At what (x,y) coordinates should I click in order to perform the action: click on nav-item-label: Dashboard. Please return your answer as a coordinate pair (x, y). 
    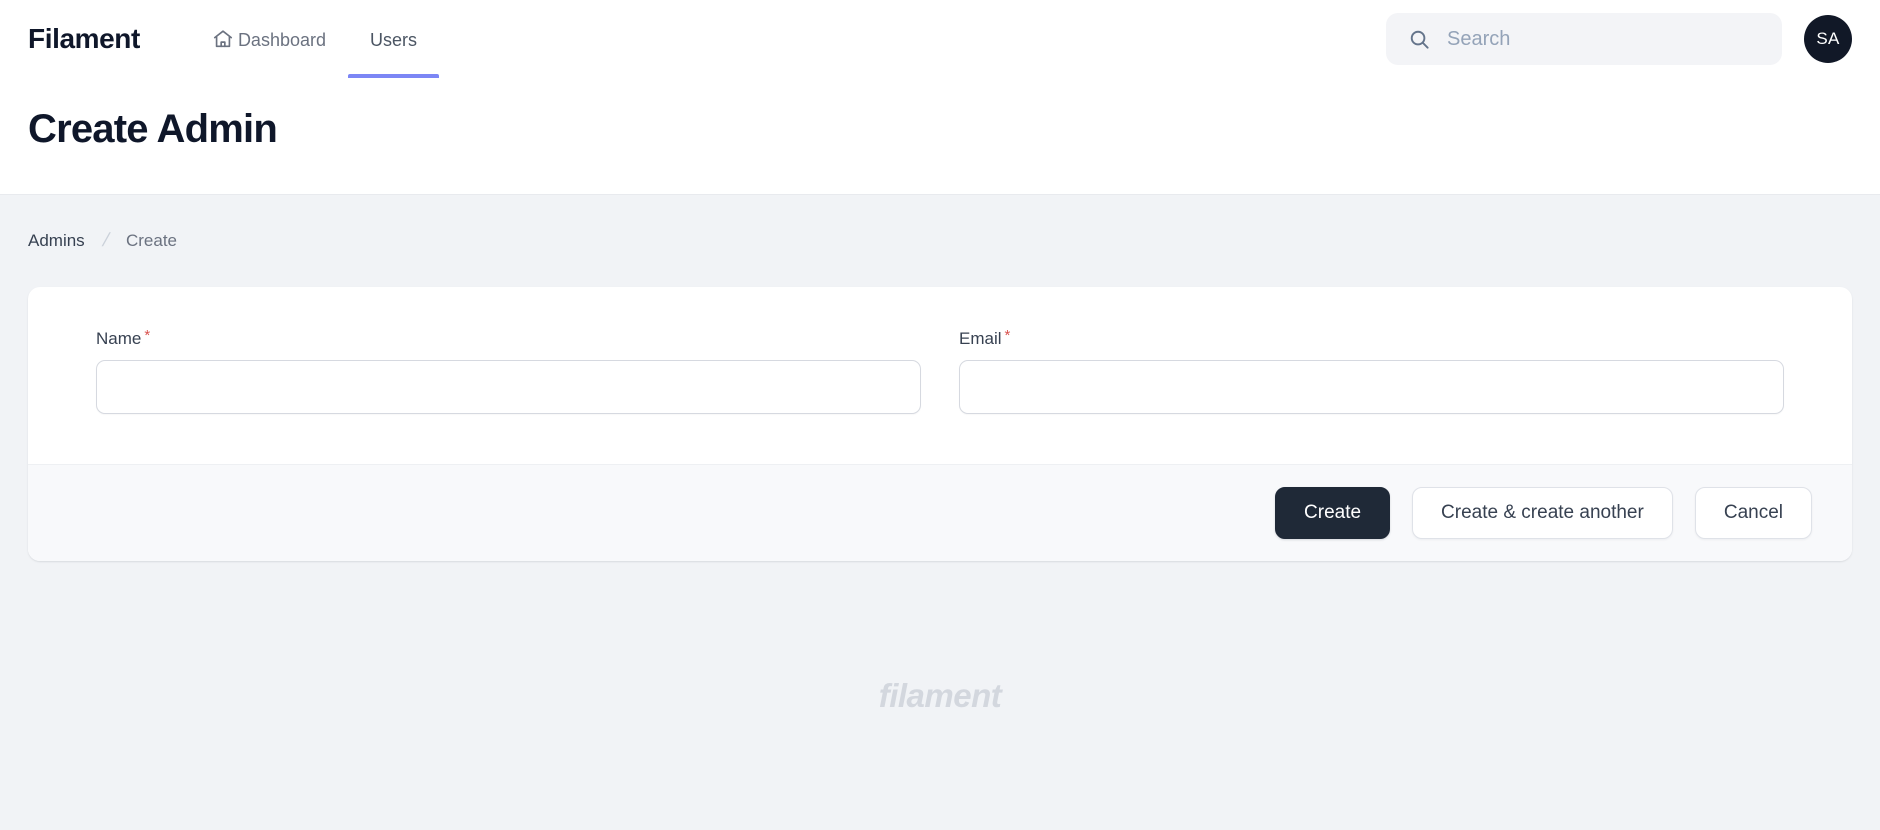
    Looking at the image, I should click on (281, 40).